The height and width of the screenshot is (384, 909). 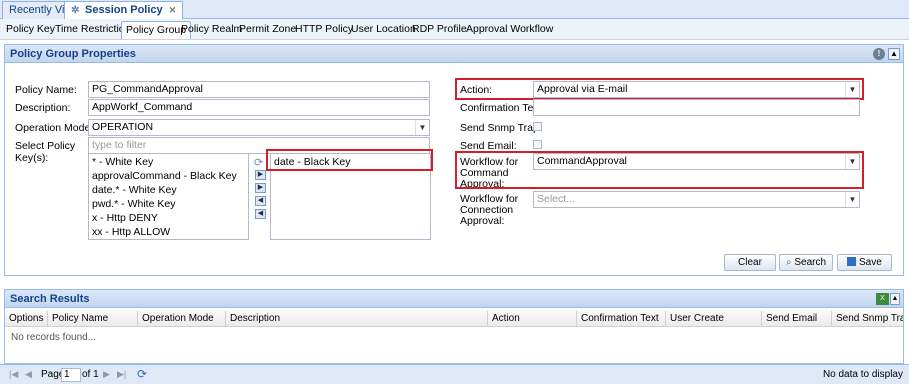 I want to click on list-item: xx - Http ALLOW, so click(x=168, y=232).